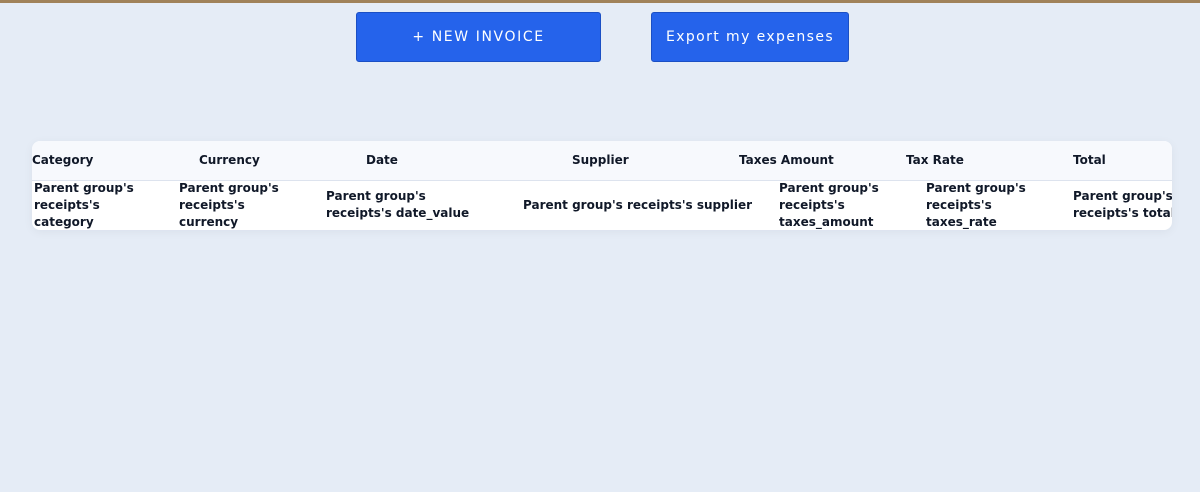 The height and width of the screenshot is (492, 1200). Describe the element at coordinates (478, 37) in the screenshot. I see `new-invoice-button: + NEW INVOICE` at that location.